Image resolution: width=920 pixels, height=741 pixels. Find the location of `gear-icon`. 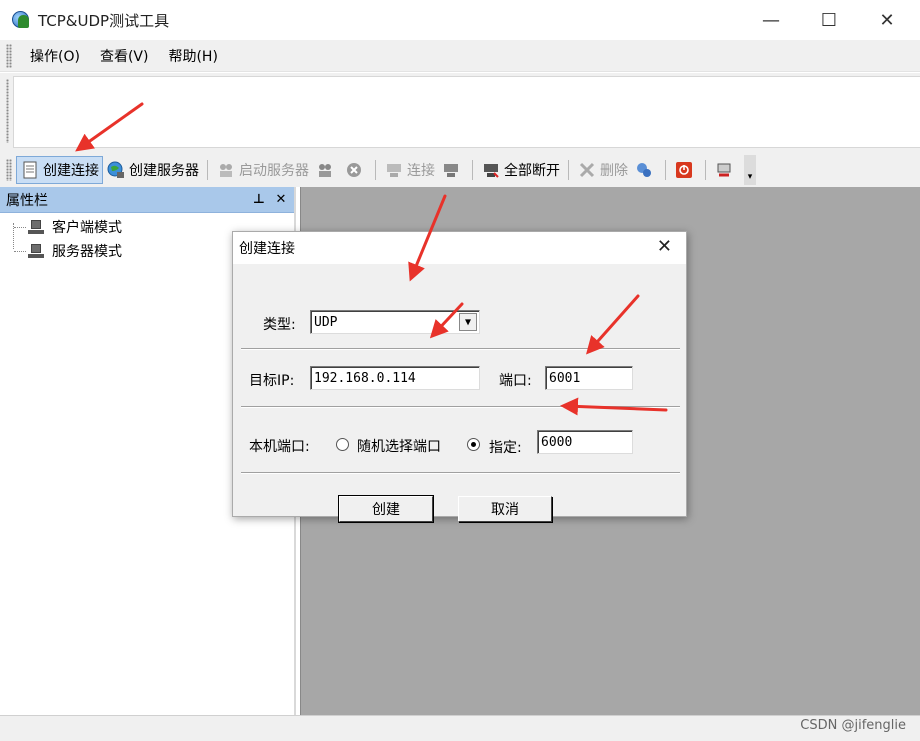

gear-icon is located at coordinates (644, 170).